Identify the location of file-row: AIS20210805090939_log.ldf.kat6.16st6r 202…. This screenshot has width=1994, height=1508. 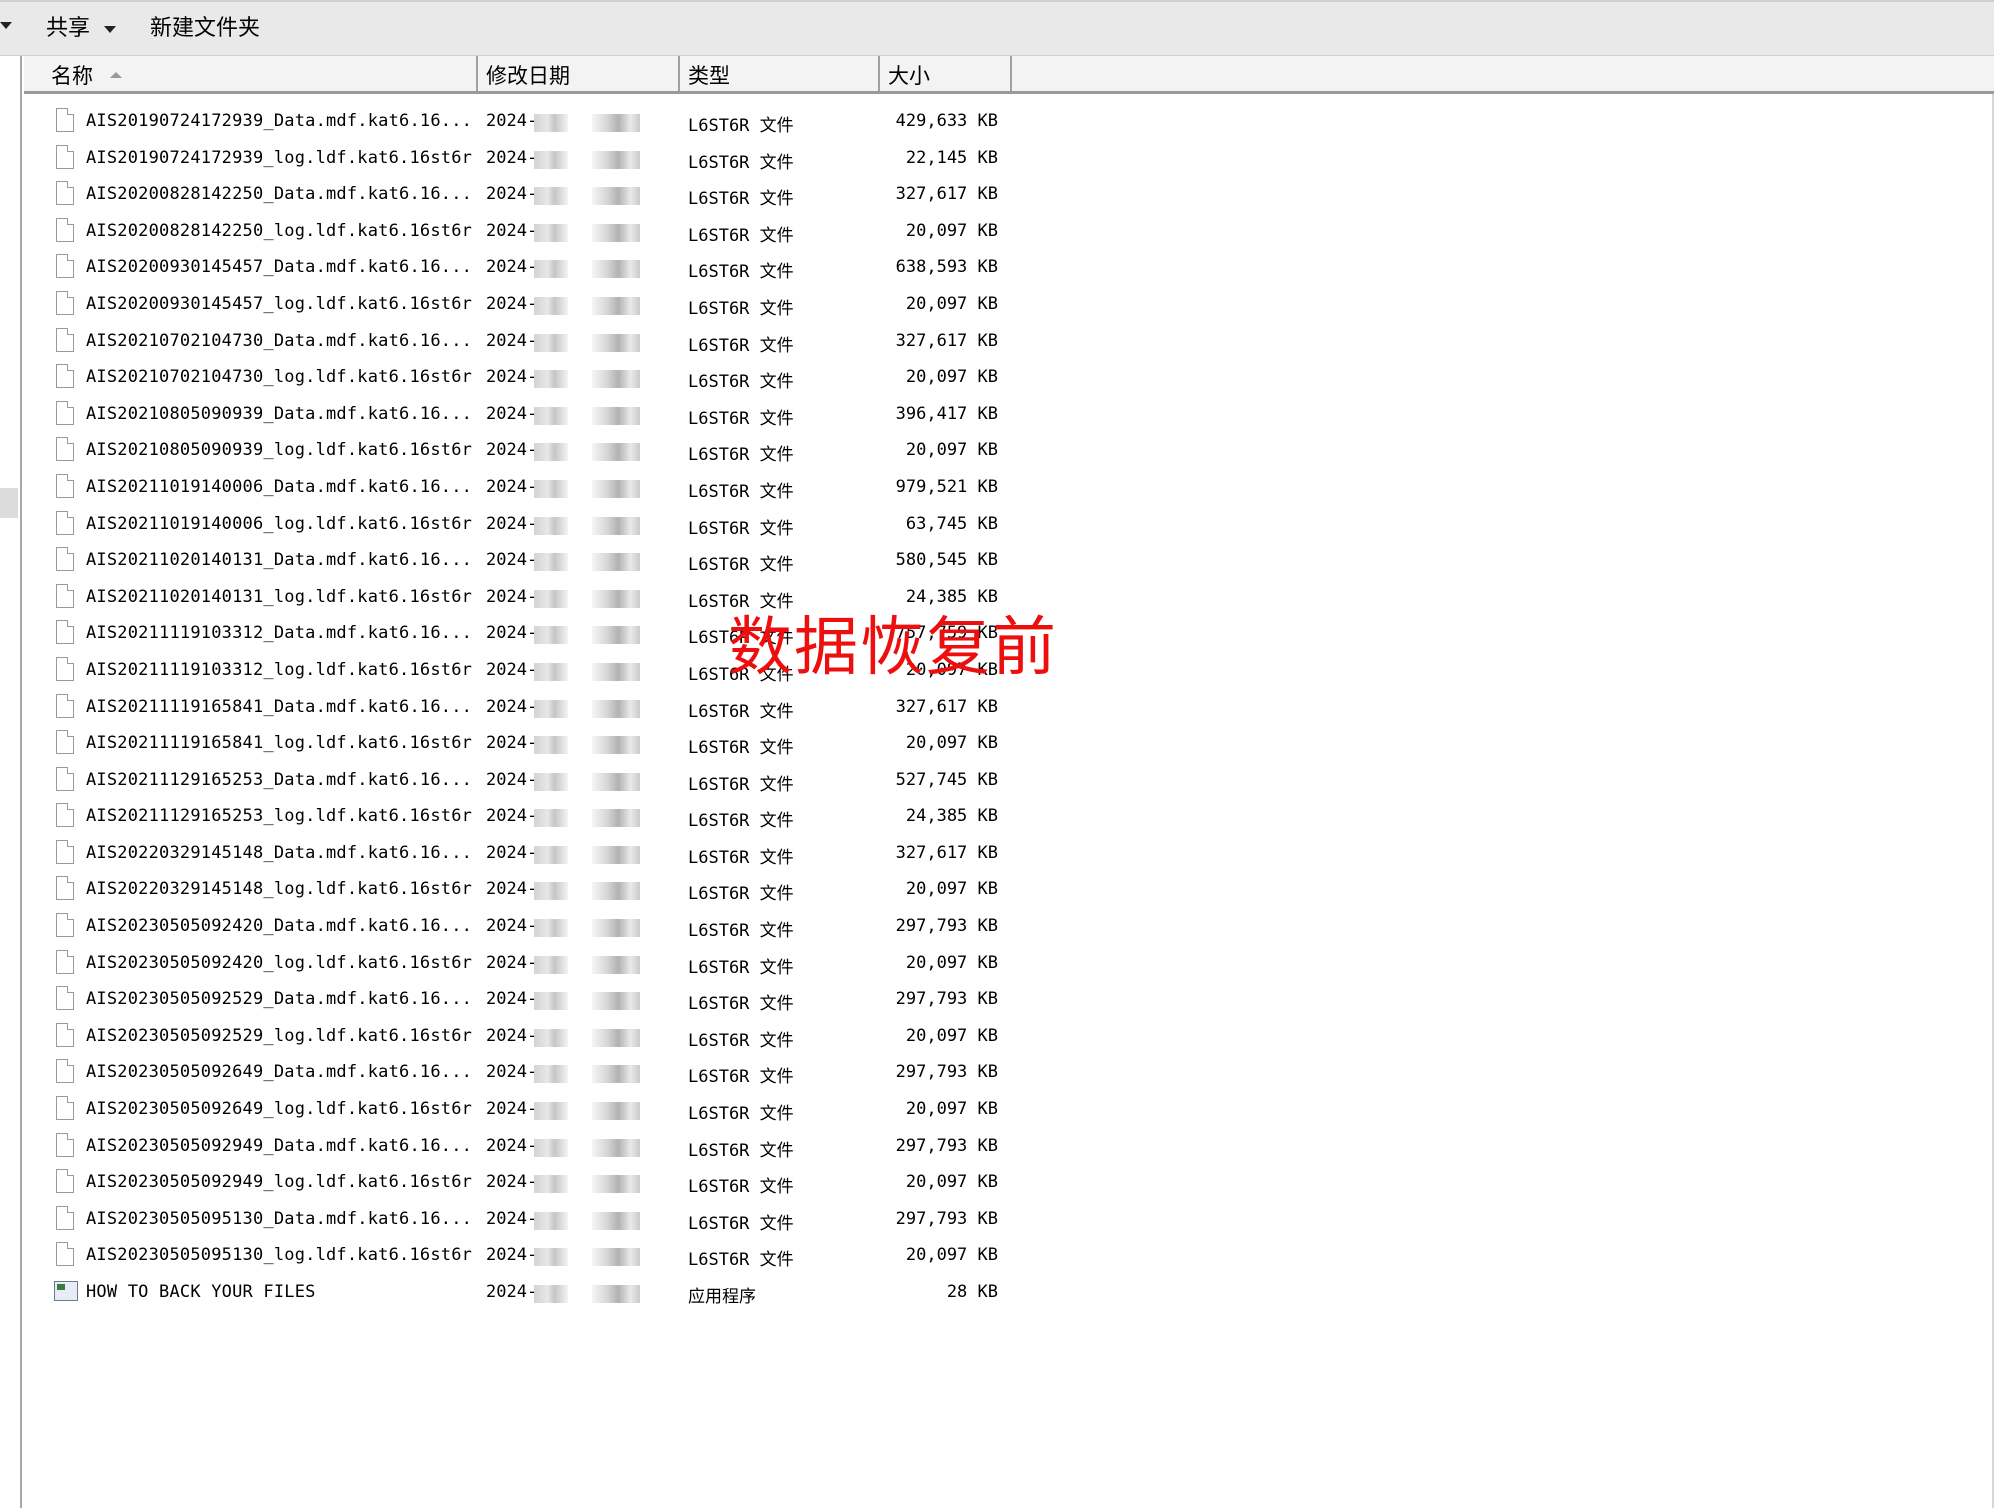
(524, 451).